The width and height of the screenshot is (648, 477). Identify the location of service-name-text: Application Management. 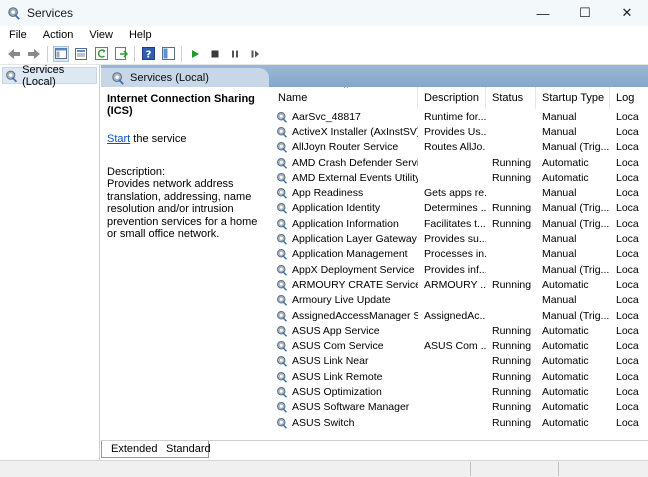
(350, 254).